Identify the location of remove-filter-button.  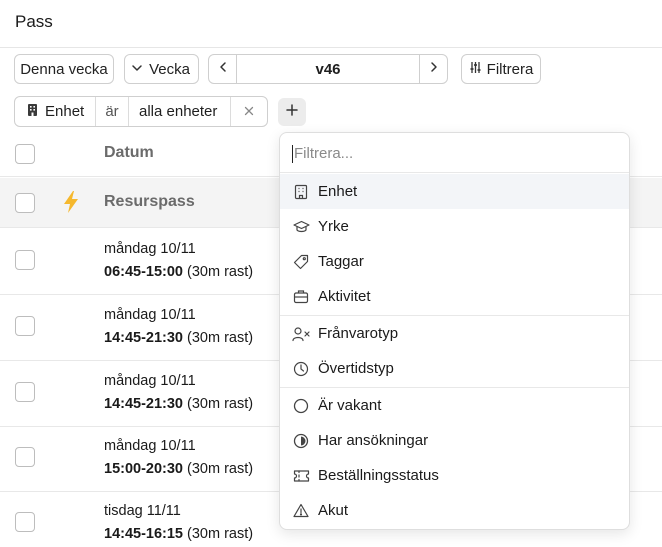
(249, 111).